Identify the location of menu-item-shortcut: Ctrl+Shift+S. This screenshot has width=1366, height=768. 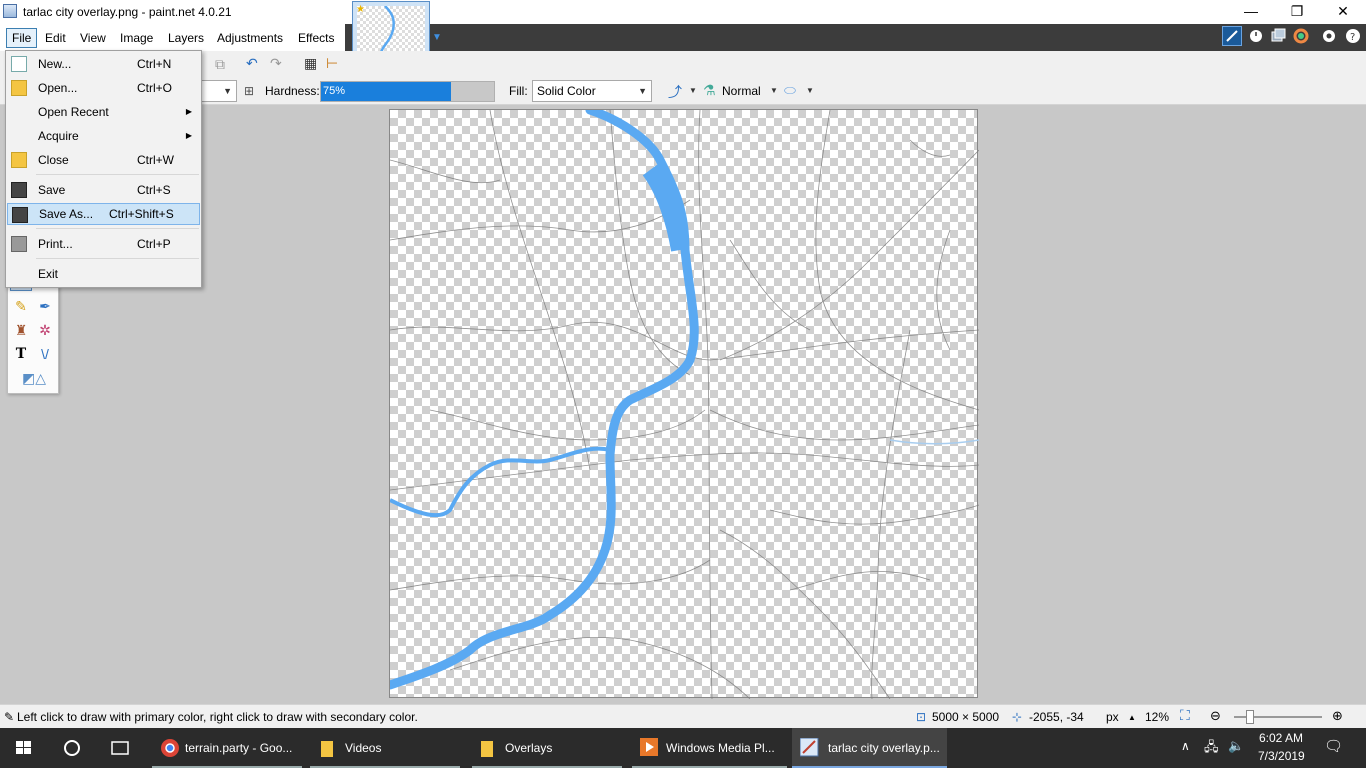
(141, 214).